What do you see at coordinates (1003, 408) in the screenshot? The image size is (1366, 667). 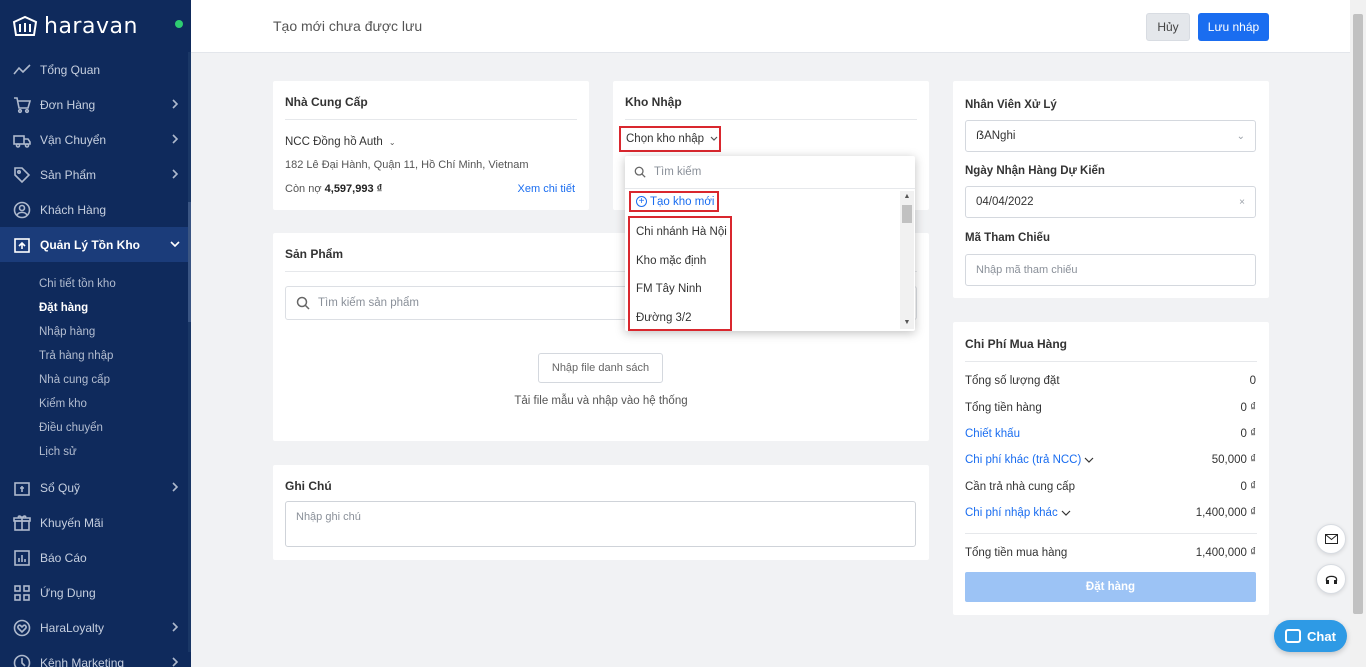 I see `cost-label: Tổng tiền hàng` at bounding box center [1003, 408].